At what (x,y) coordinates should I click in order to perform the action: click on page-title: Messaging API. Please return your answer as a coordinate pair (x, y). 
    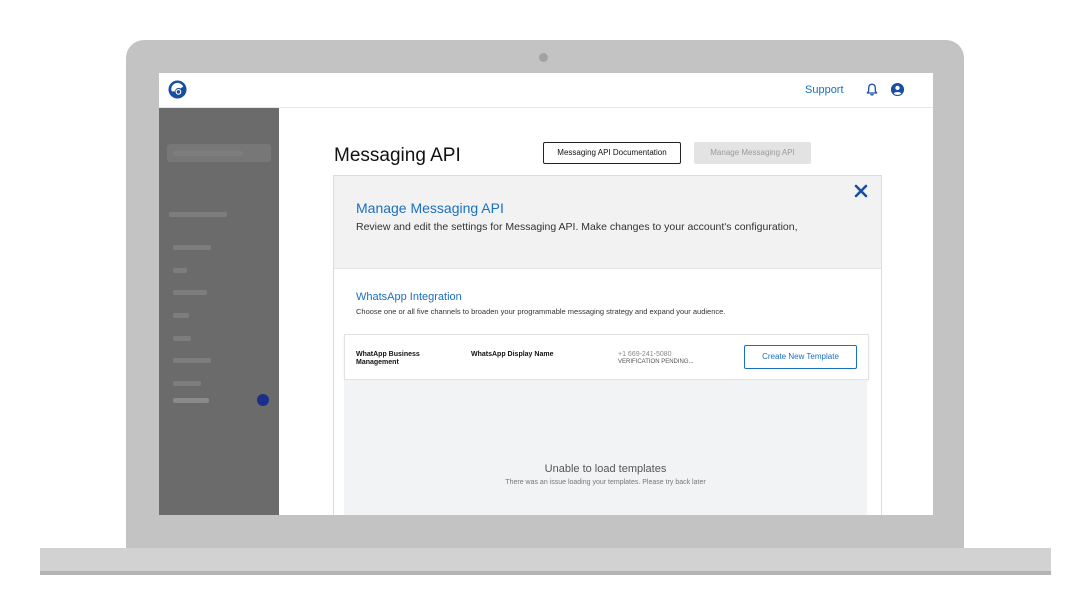
    Looking at the image, I should click on (397, 155).